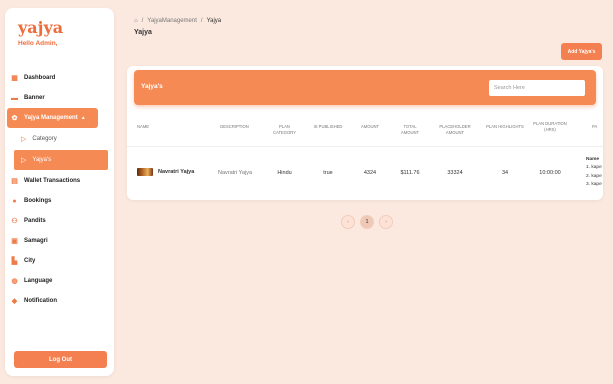 This screenshot has height=384, width=613. What do you see at coordinates (328, 126) in the screenshot?
I see `column-header-is-published: IS PUBLISHED` at bounding box center [328, 126].